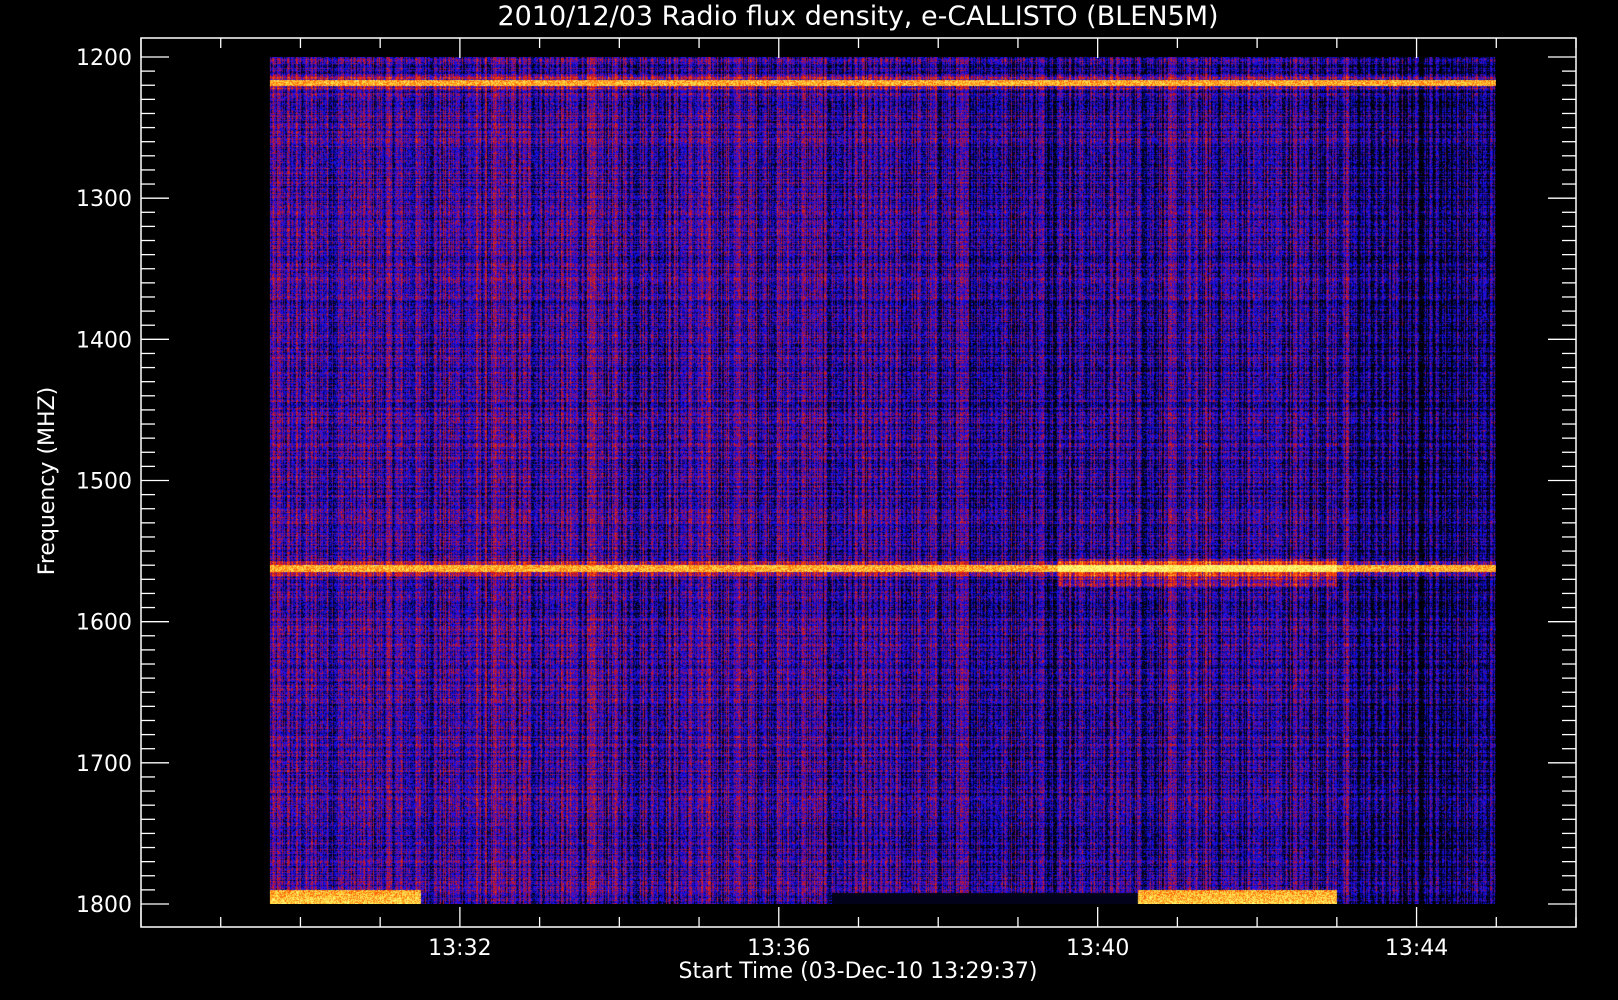  Describe the element at coordinates (1097, 948) in the screenshot. I see `x-tick-label: 13:40` at that location.